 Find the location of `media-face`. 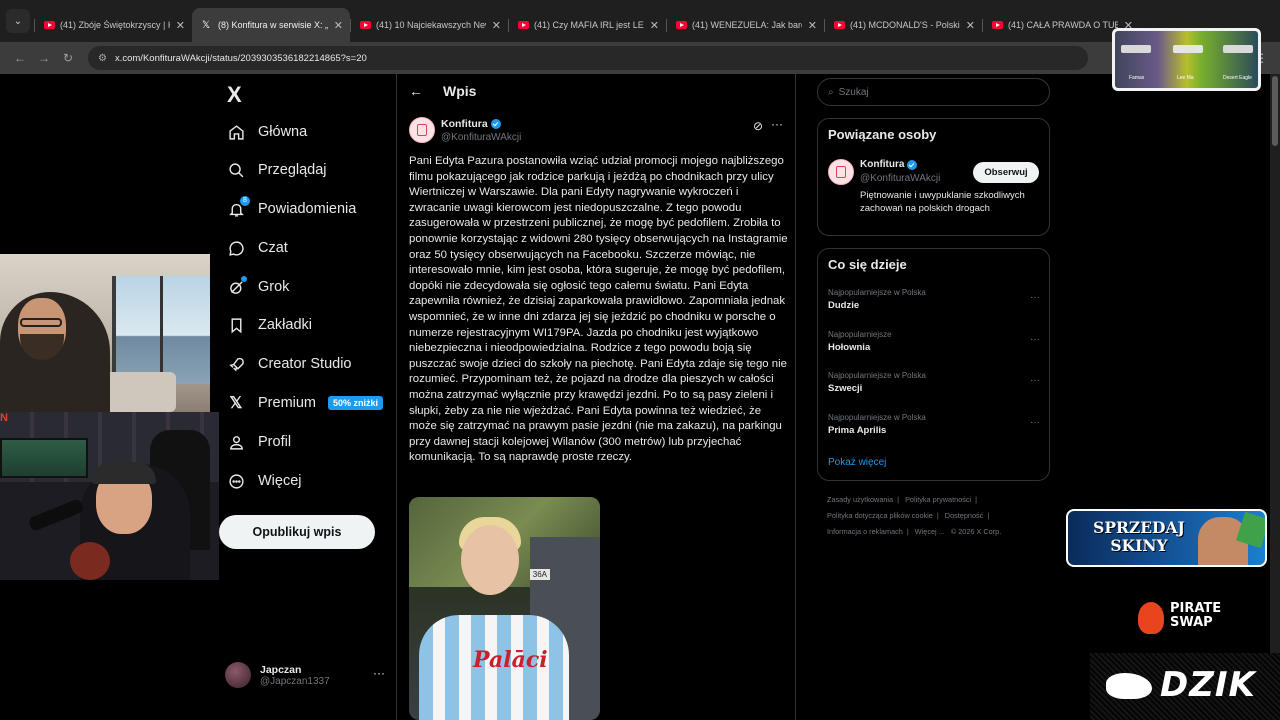

media-face is located at coordinates (490, 560).